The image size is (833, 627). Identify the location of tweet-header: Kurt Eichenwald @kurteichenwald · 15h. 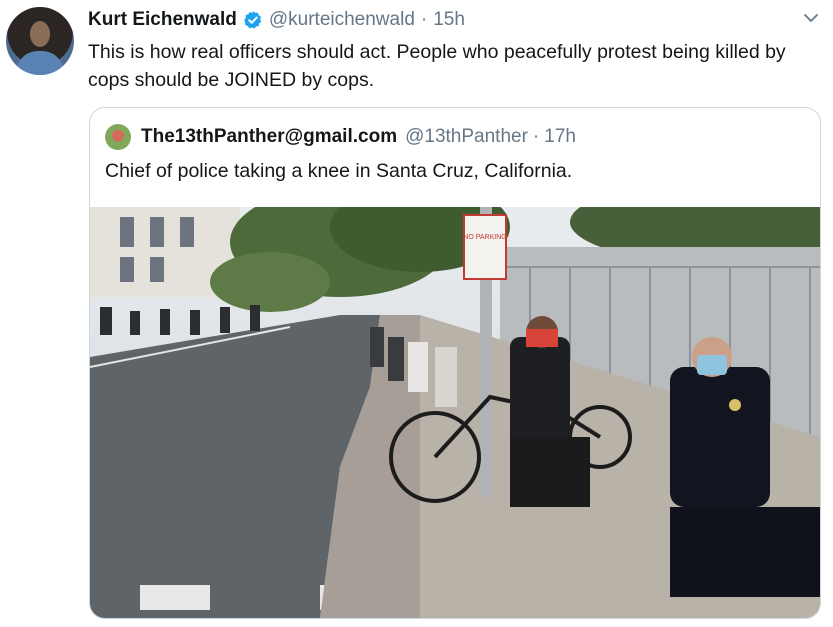
(276, 20).